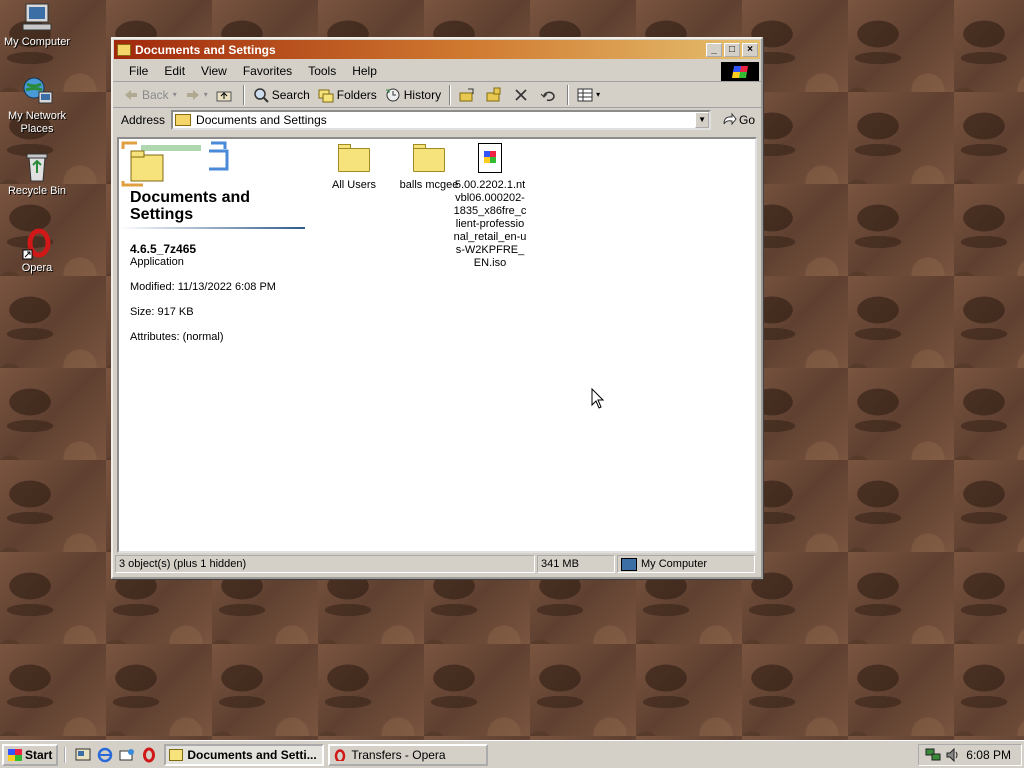 This screenshot has height=768, width=1024. I want to click on maximize-button: □, so click(732, 49).